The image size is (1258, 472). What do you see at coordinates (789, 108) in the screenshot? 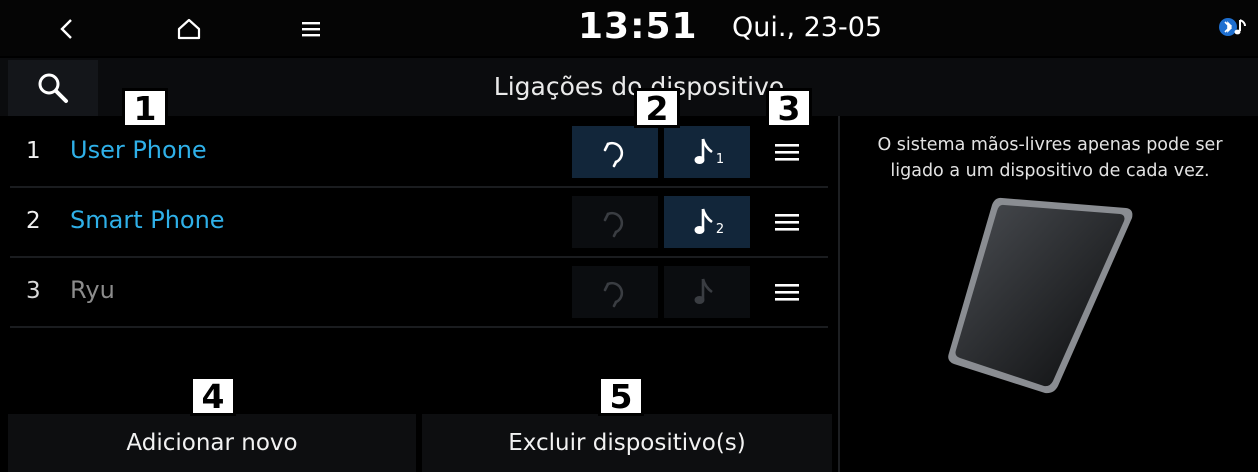
I see `callout-3: 3` at bounding box center [789, 108].